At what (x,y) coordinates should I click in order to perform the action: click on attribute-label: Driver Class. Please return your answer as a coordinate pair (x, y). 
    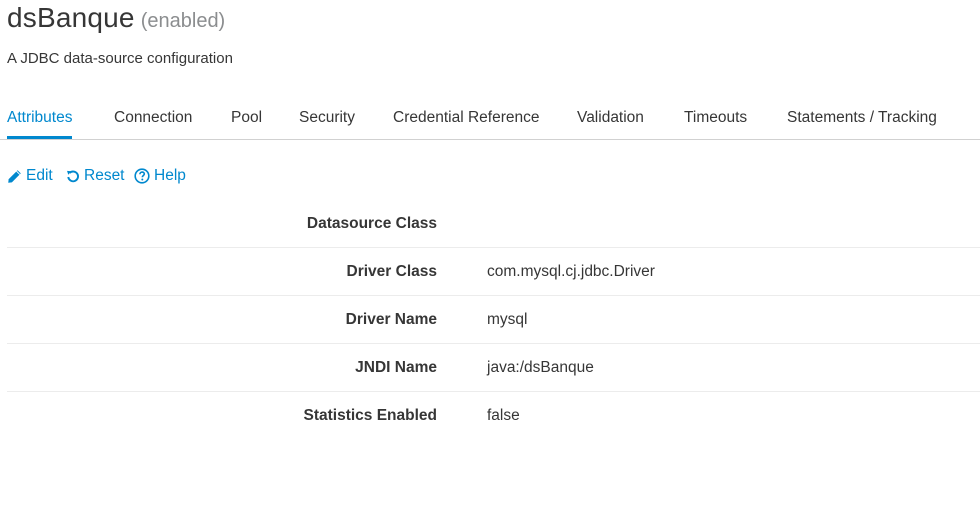
    Looking at the image, I should click on (391, 271).